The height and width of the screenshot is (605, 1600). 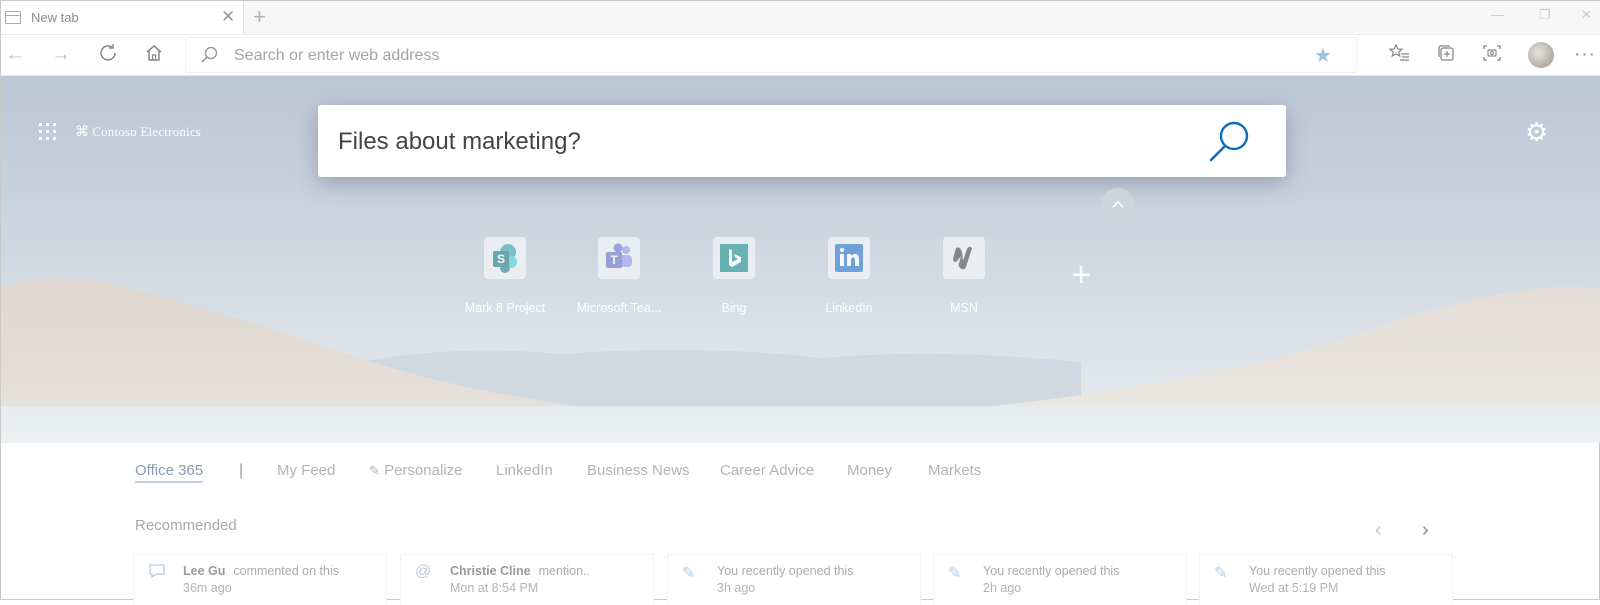 I want to click on address-bar: ★, so click(x=771, y=55).